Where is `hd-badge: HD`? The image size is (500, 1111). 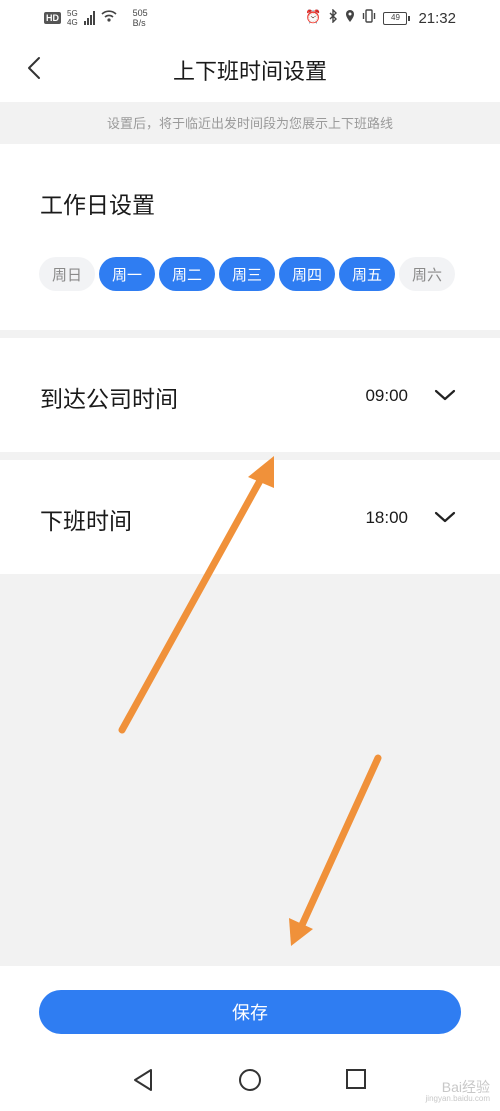
hd-badge: HD is located at coordinates (52, 18).